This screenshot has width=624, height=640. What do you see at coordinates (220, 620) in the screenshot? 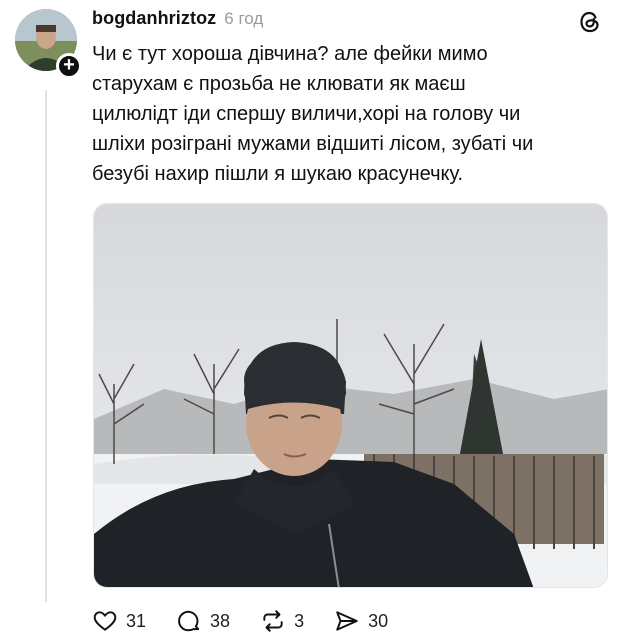
I see `comment-count: 38` at bounding box center [220, 620].